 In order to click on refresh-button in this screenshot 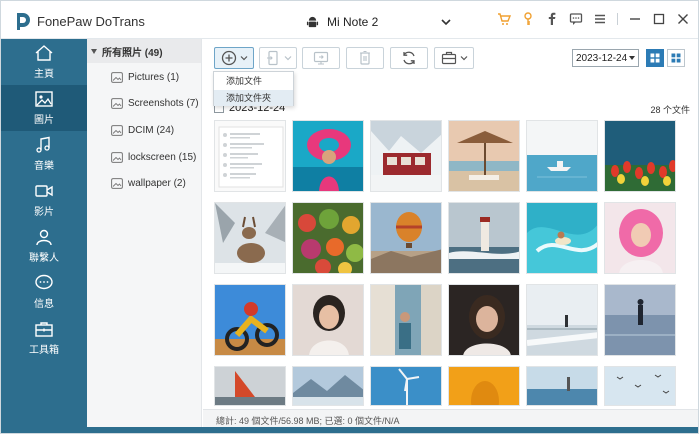, I will do `click(409, 58)`.